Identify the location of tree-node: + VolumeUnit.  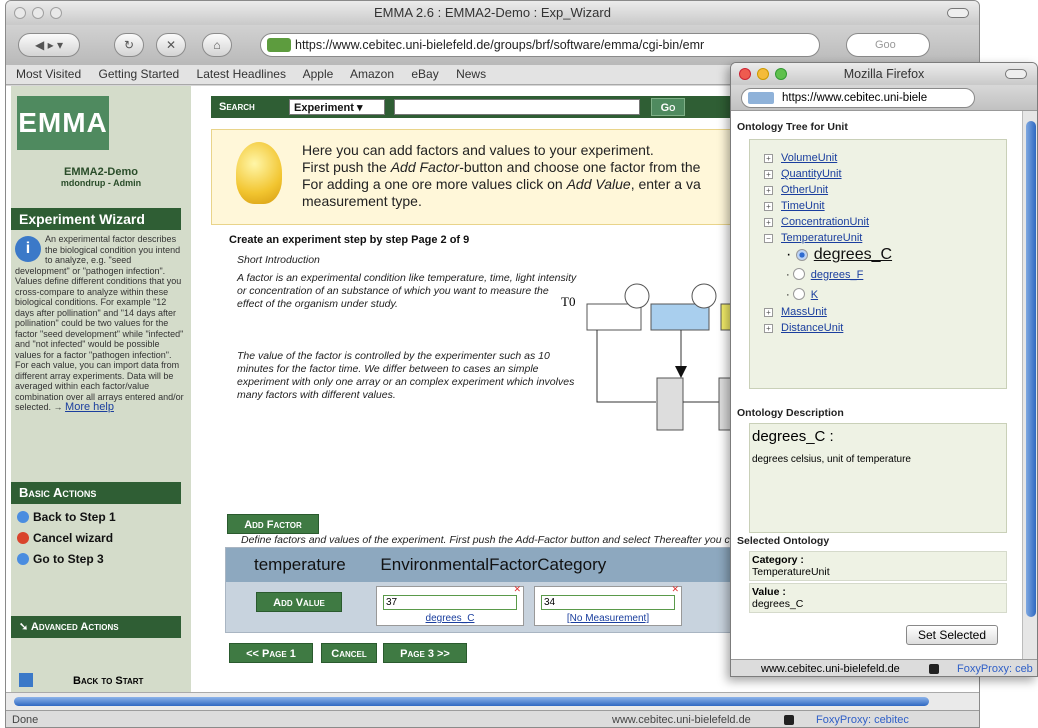
(800, 158).